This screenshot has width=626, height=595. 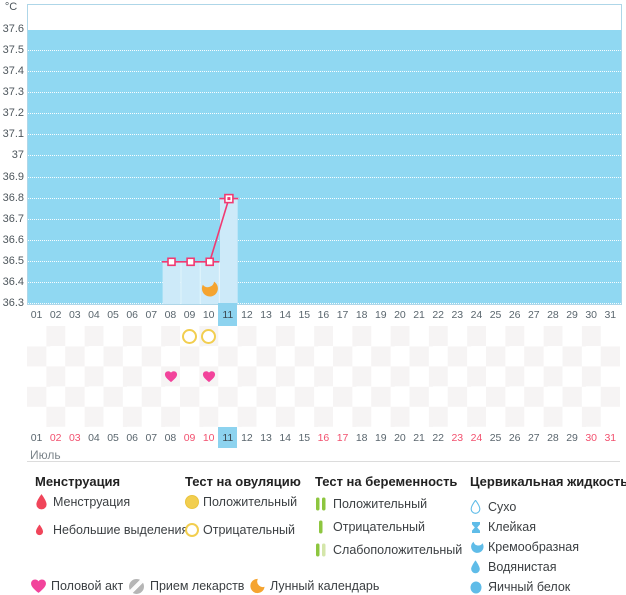 I want to click on legend-item: Небольшие выделения, so click(x=111, y=530).